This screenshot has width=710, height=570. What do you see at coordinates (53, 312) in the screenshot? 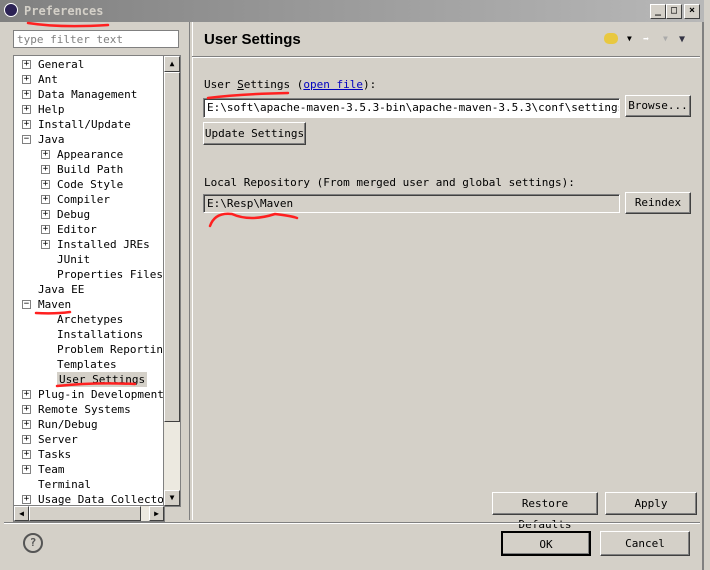
I see `annotation-maven` at bounding box center [53, 312].